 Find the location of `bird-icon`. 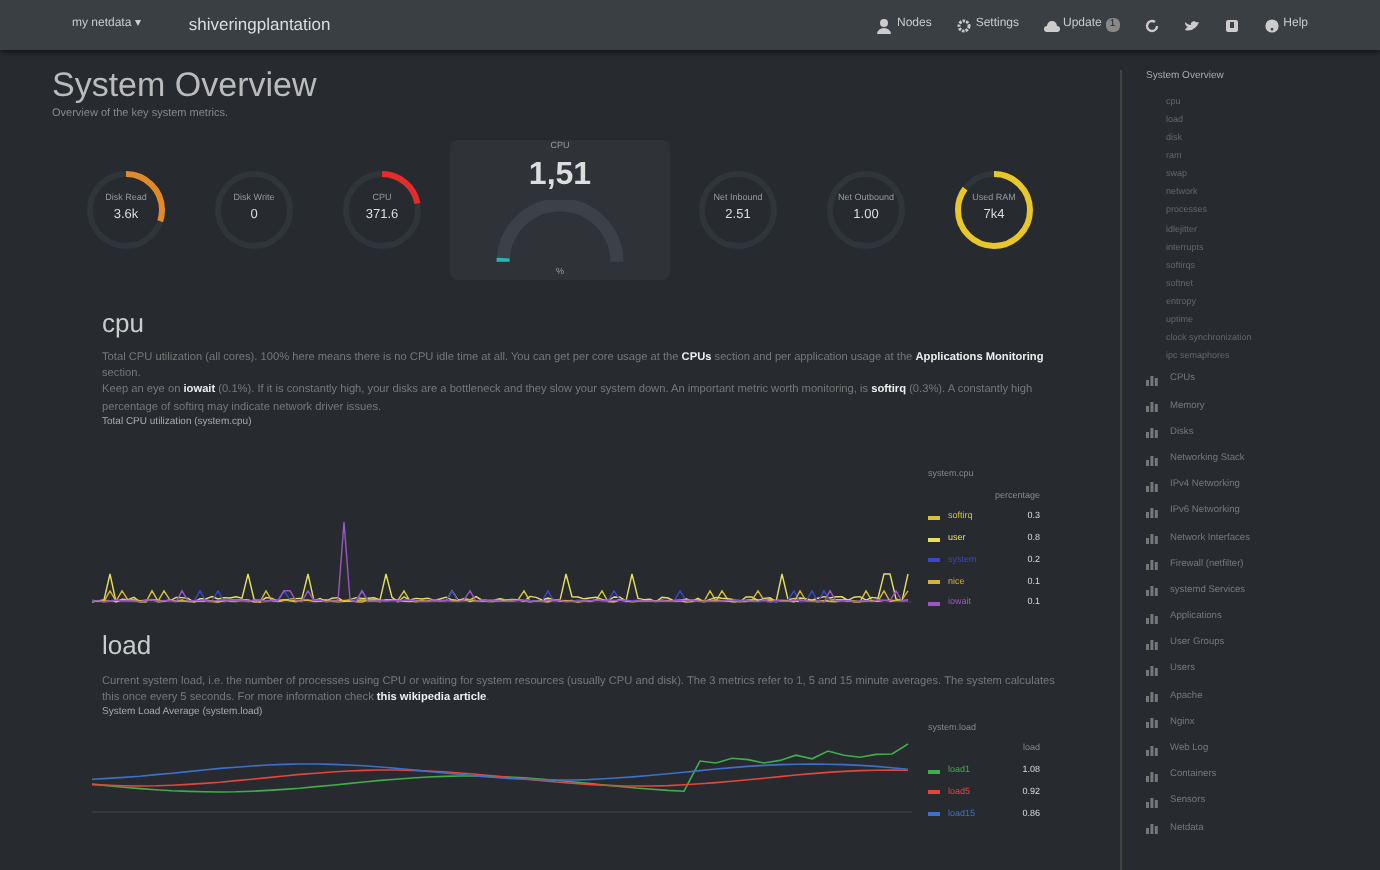

bird-icon is located at coordinates (1191, 25).